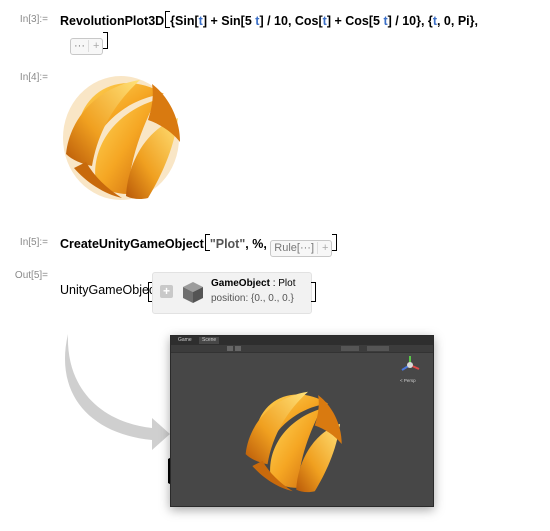 The height and width of the screenshot is (531, 550). I want to click on options-line: ··· +, so click(89, 43).